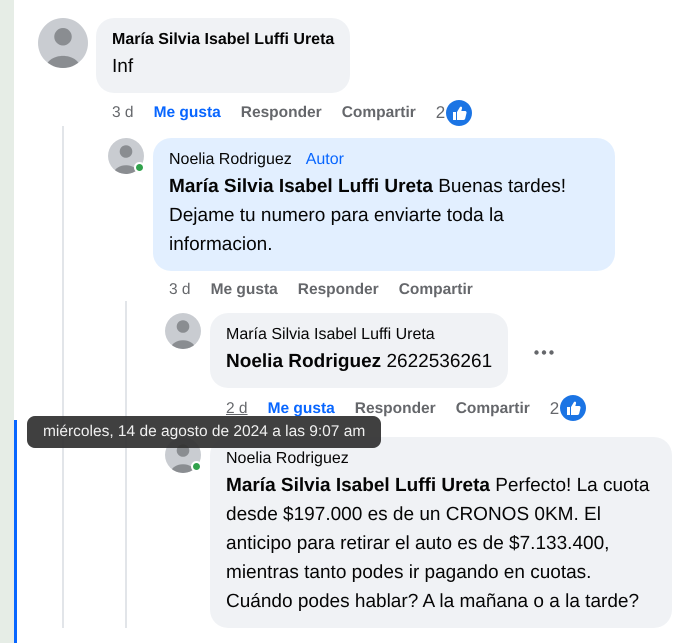 This screenshot has height=643, width=694. Describe the element at coordinates (204, 432) in the screenshot. I see `timestamp-tooltip: miércoles, 14 de agosto de 2024 a las 9:07 am` at that location.